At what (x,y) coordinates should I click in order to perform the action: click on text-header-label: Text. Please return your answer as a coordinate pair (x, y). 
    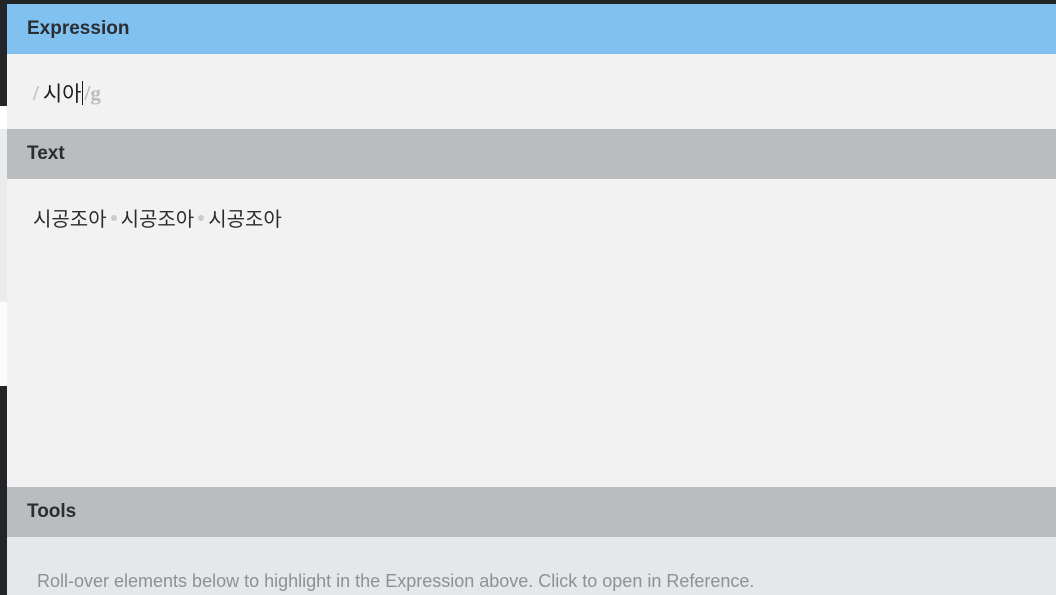
    Looking at the image, I should click on (46, 153).